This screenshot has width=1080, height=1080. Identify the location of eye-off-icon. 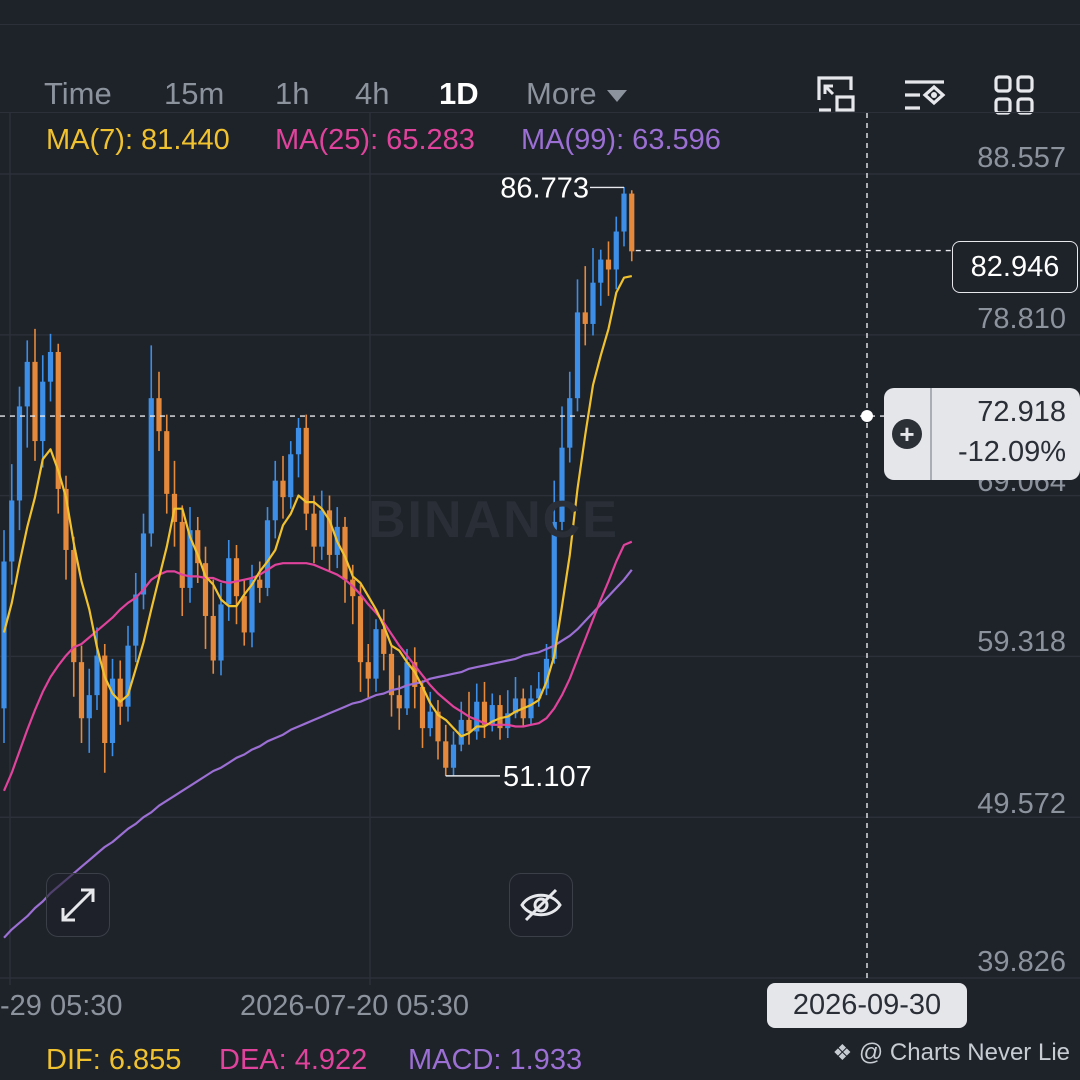
(541, 905).